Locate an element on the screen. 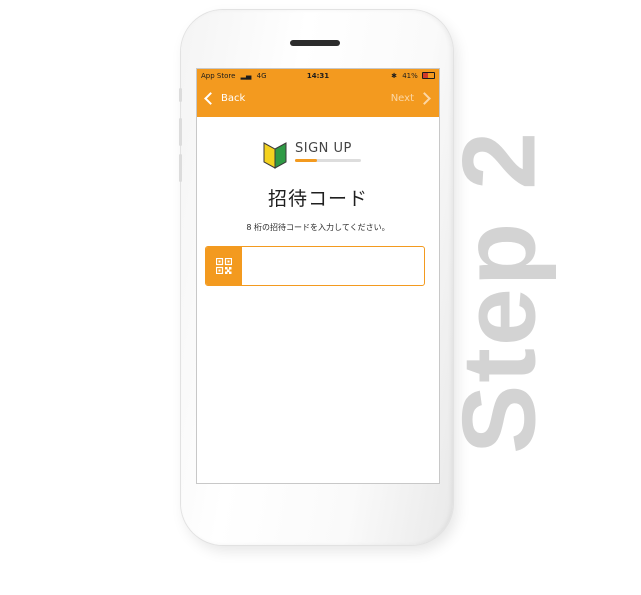 The height and width of the screenshot is (595, 641). signup-header: SIGN UP is located at coordinates (312, 155).